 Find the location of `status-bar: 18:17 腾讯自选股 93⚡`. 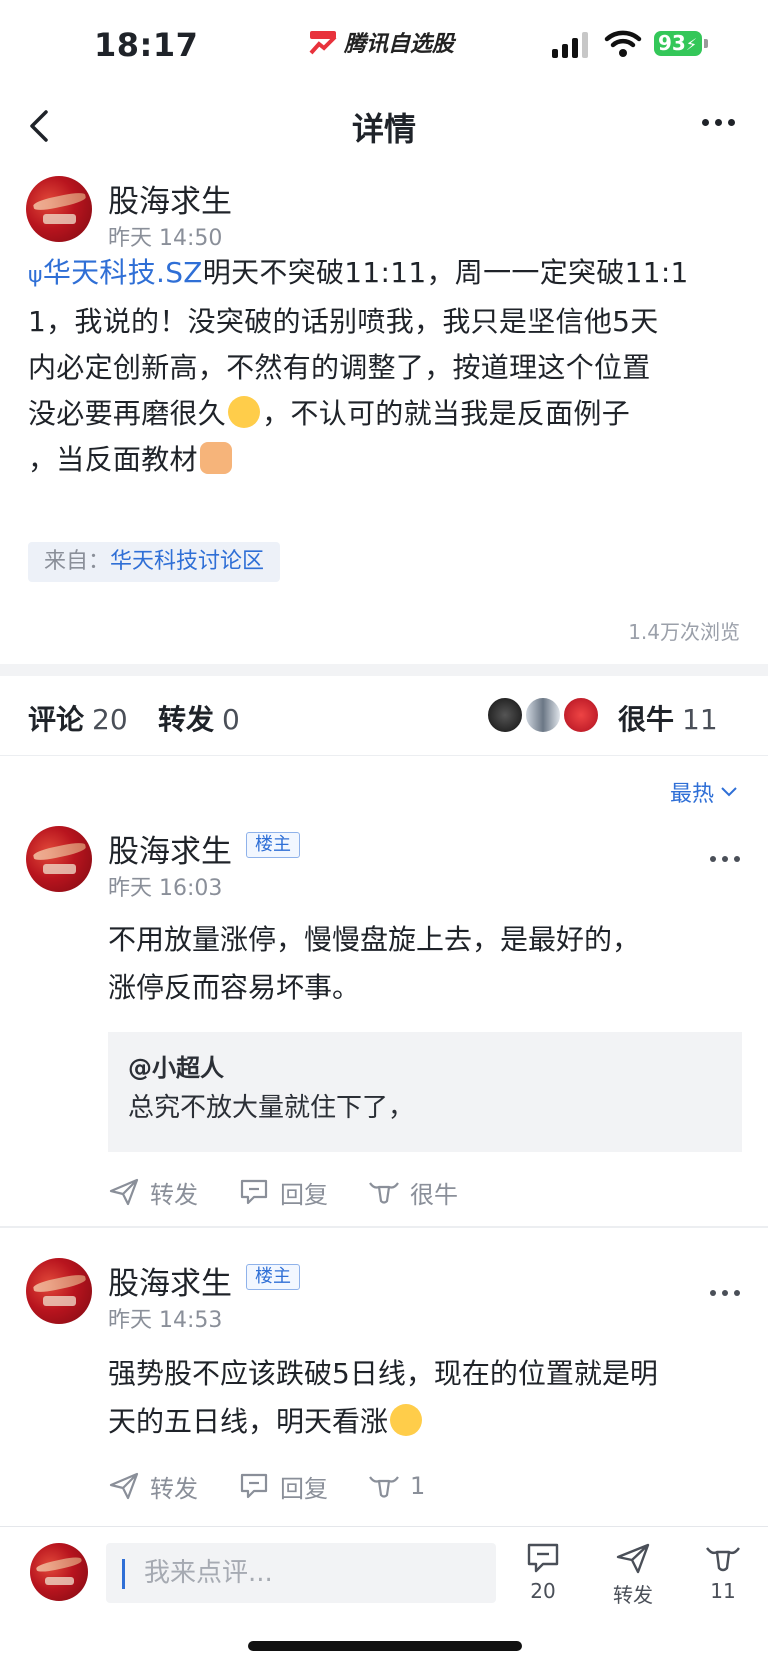

status-bar: 18:17 腾讯自选股 93⚡ is located at coordinates (384, 43).